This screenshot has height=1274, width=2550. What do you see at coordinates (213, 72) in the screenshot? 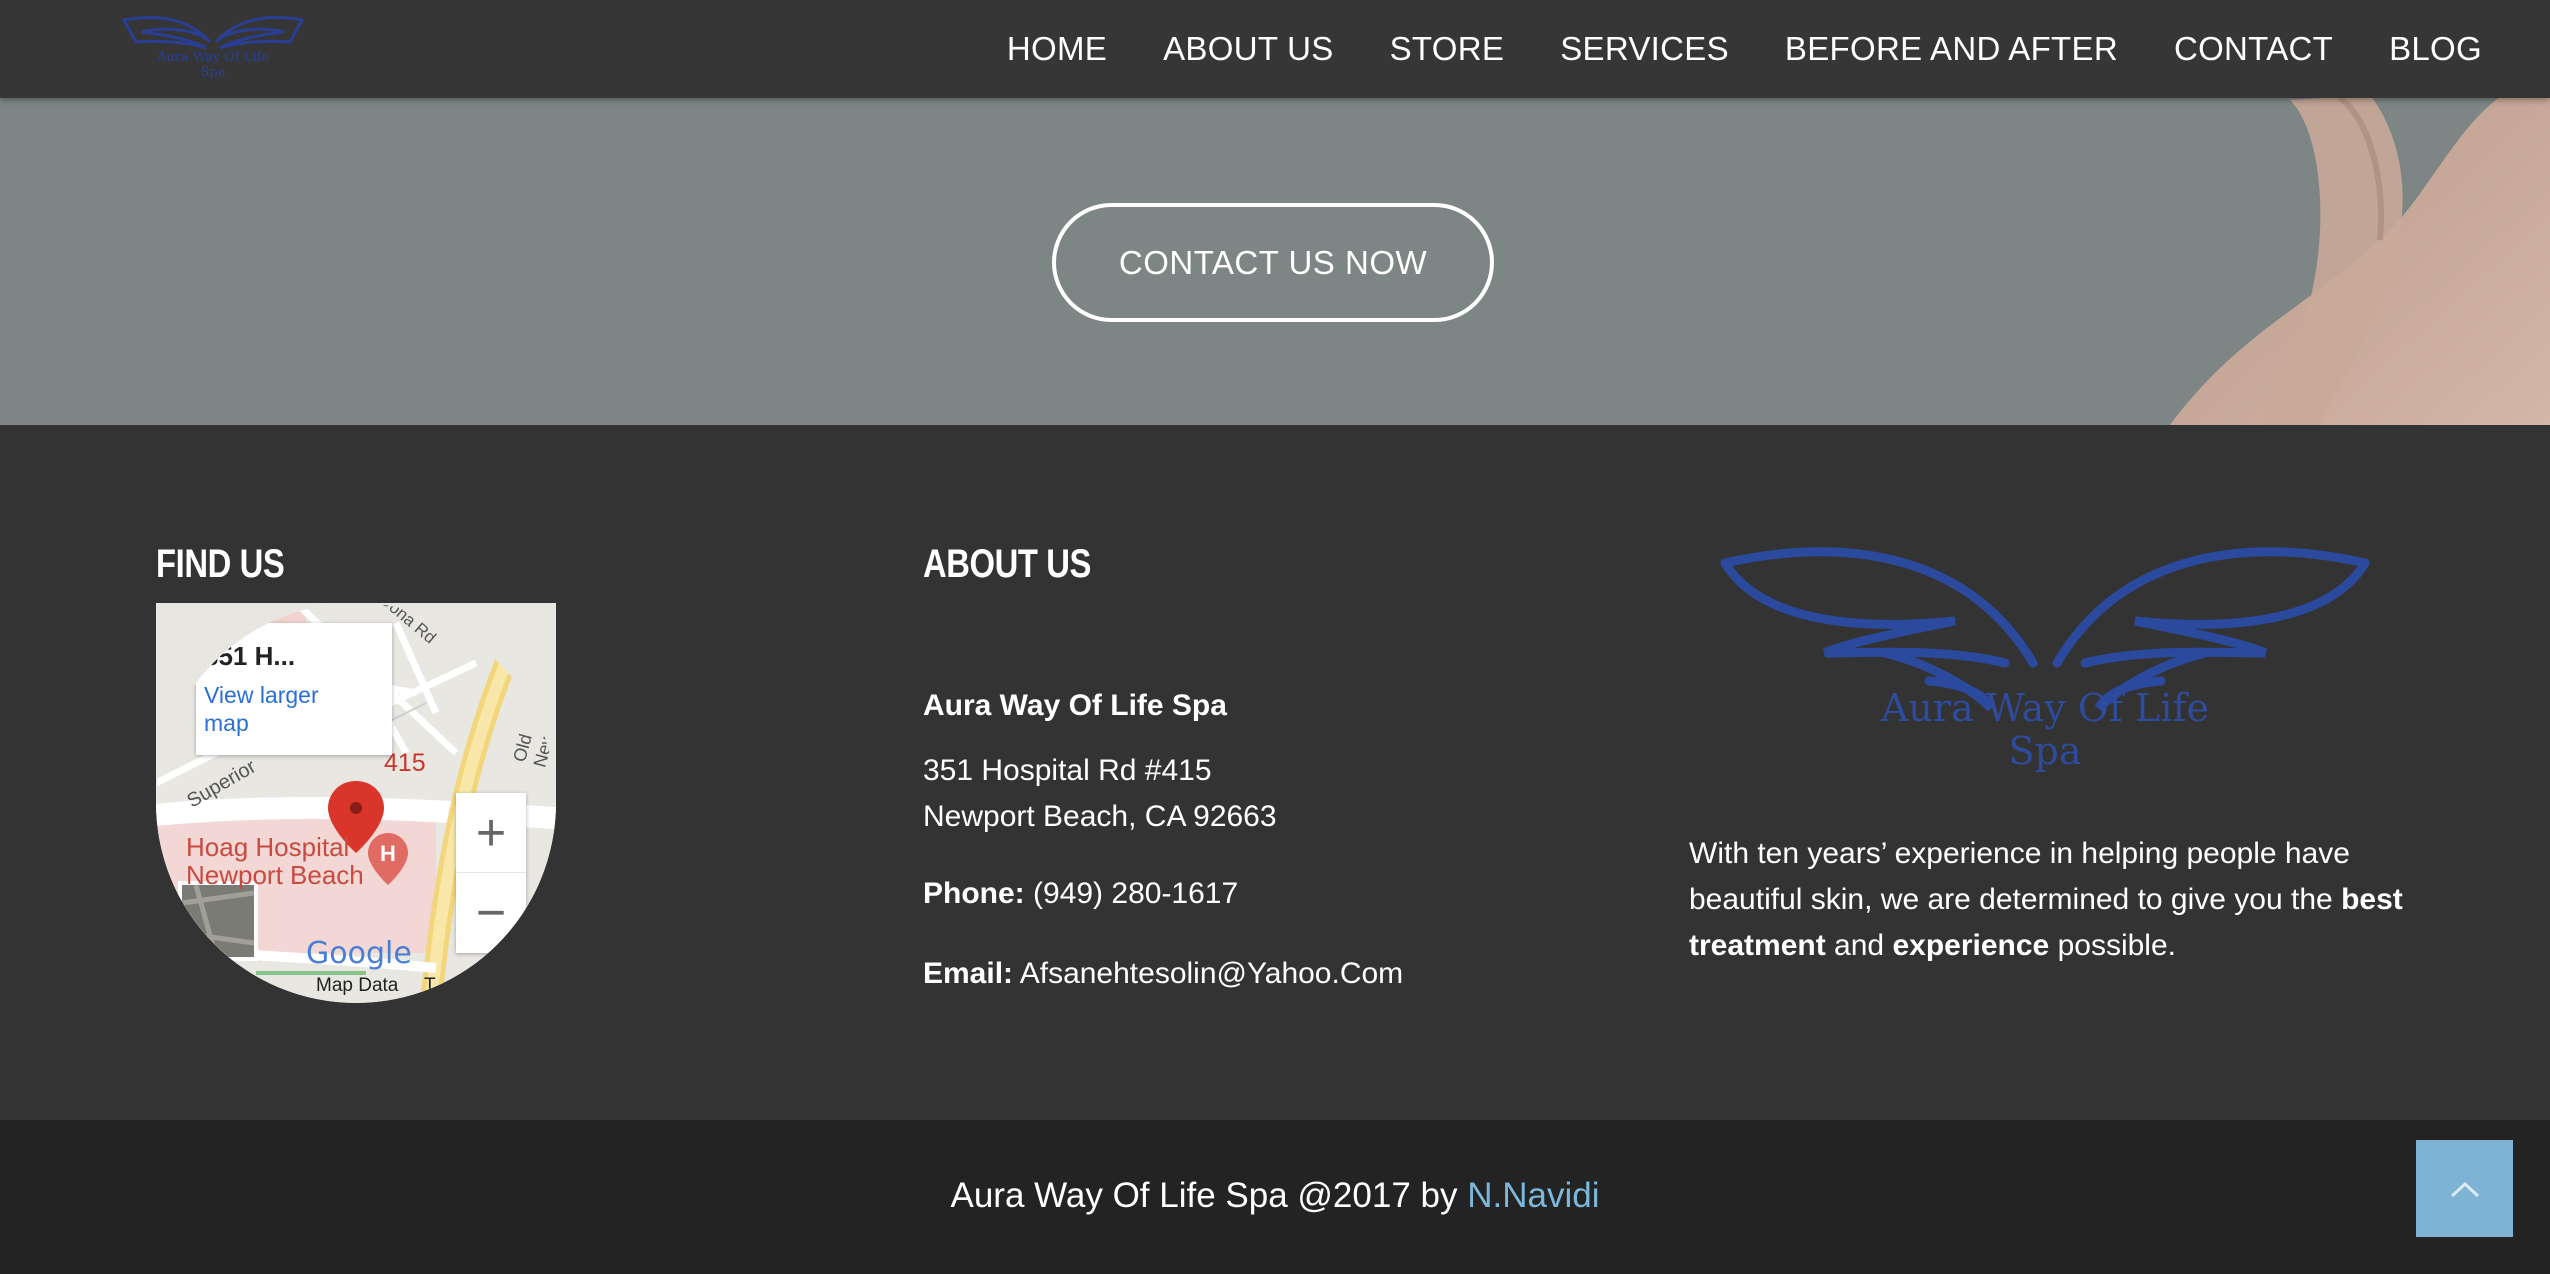
I see `brand-name-line2: Spa` at bounding box center [213, 72].